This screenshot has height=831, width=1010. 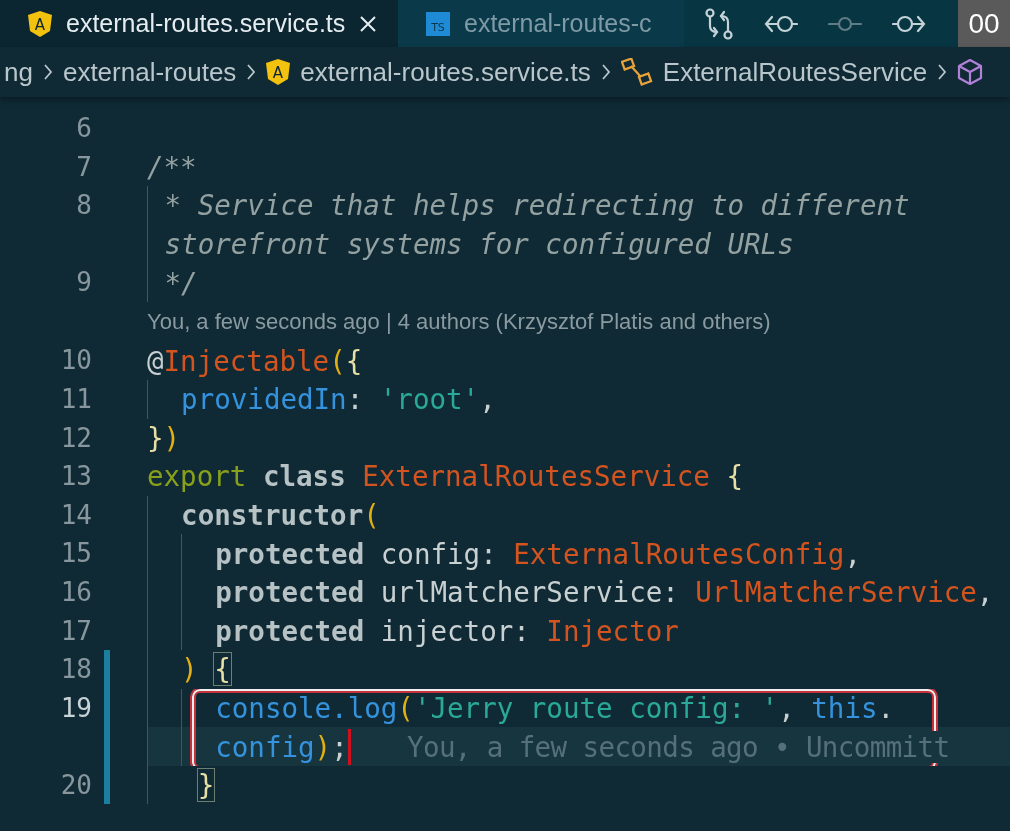 What do you see at coordinates (429, 399) in the screenshot?
I see `code-token: 'root'` at bounding box center [429, 399].